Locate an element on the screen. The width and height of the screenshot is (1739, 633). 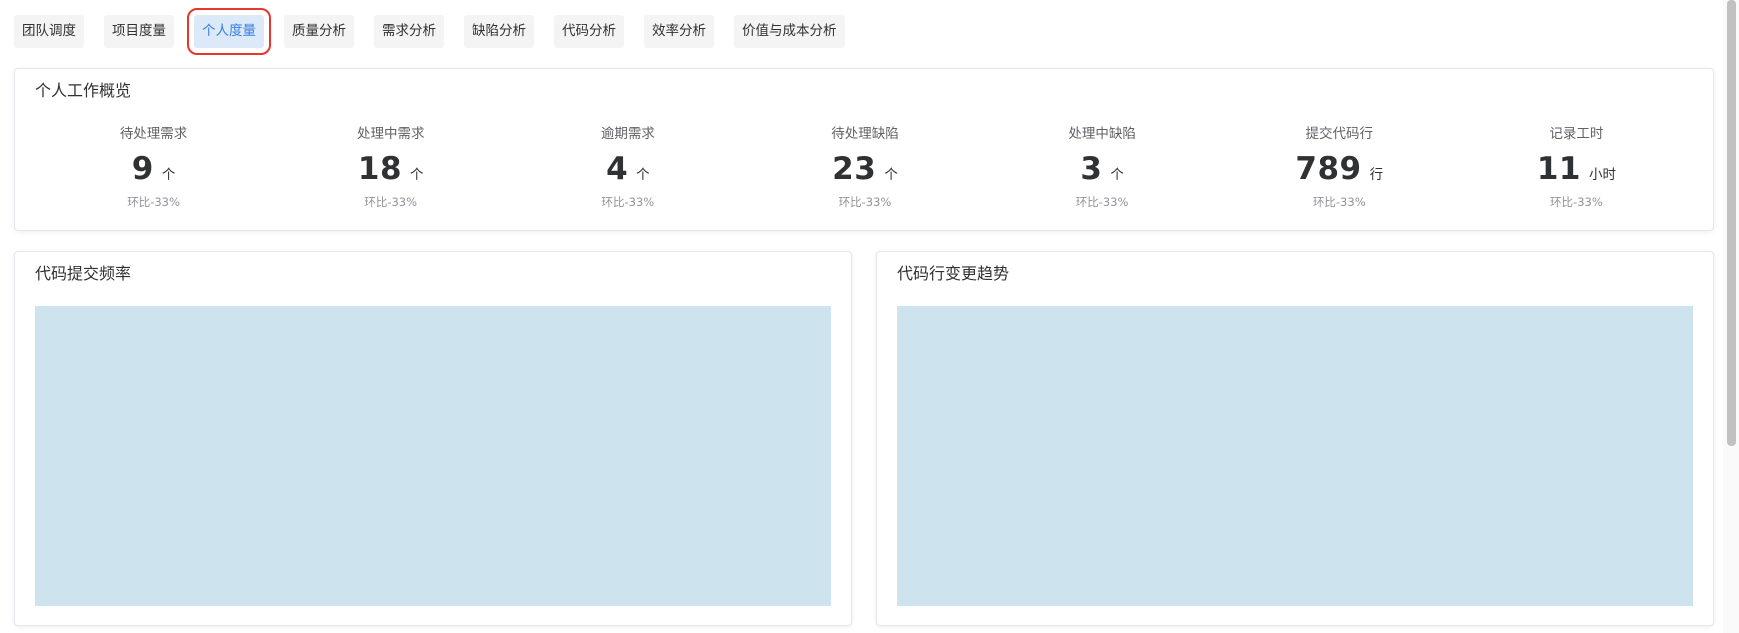
metric-overdue-requirements: 逾期需求 4个 环比-33% is located at coordinates (627, 167).